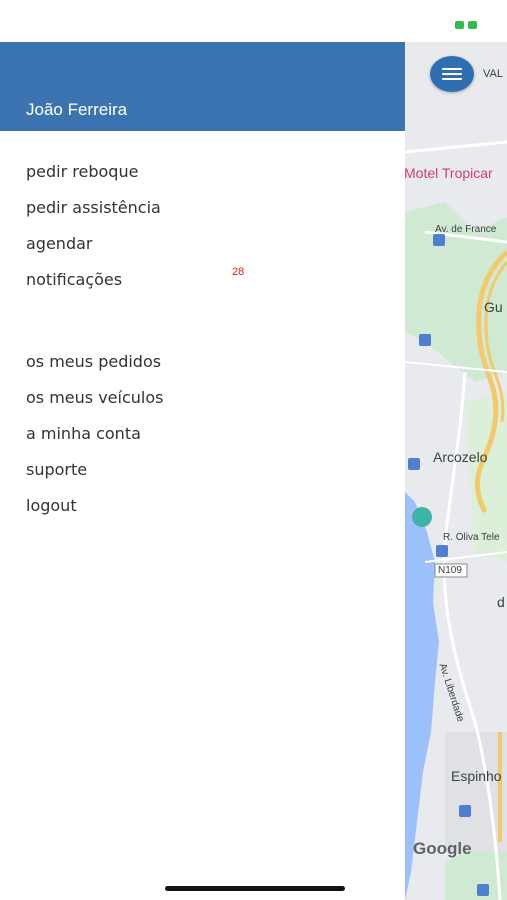 The width and height of the screenshot is (507, 900). What do you see at coordinates (59, 243) in the screenshot?
I see `menu-item-agendar: agendar` at bounding box center [59, 243].